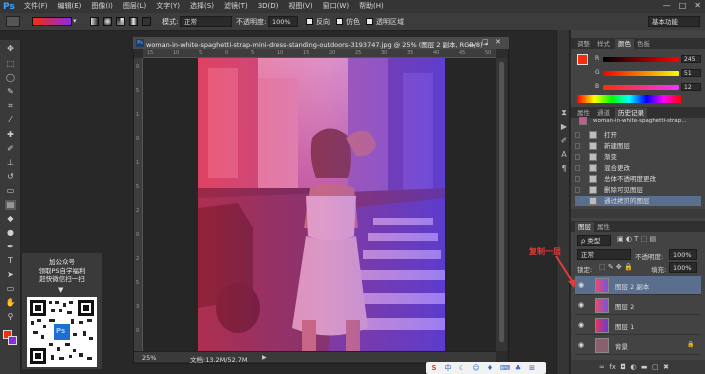  I want to click on chinese-input-icon: 中, so click(448, 368).